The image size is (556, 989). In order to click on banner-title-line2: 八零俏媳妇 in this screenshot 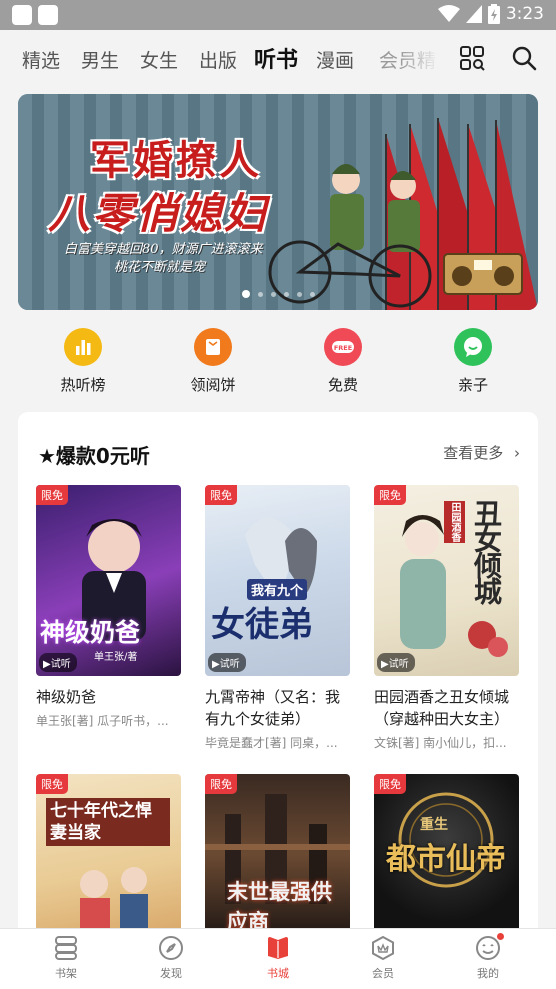, I will do `click(158, 213)`.